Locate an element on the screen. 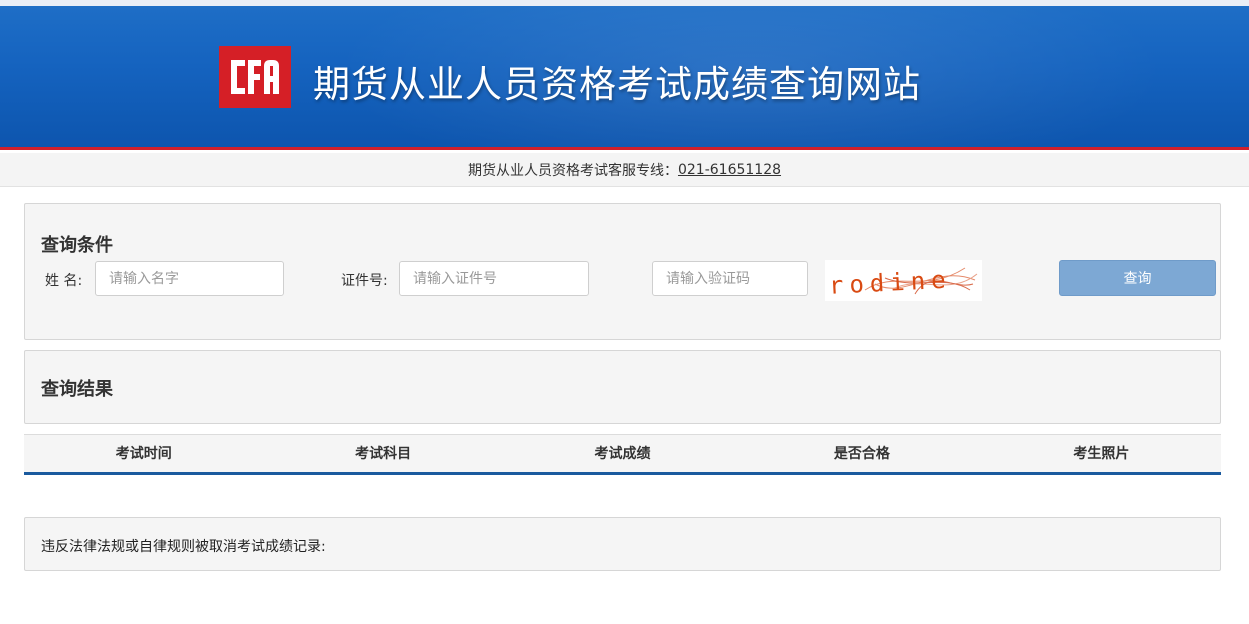 Image resolution: width=1249 pixels, height=624 pixels. captcha-text: rodine is located at coordinates (890, 282).